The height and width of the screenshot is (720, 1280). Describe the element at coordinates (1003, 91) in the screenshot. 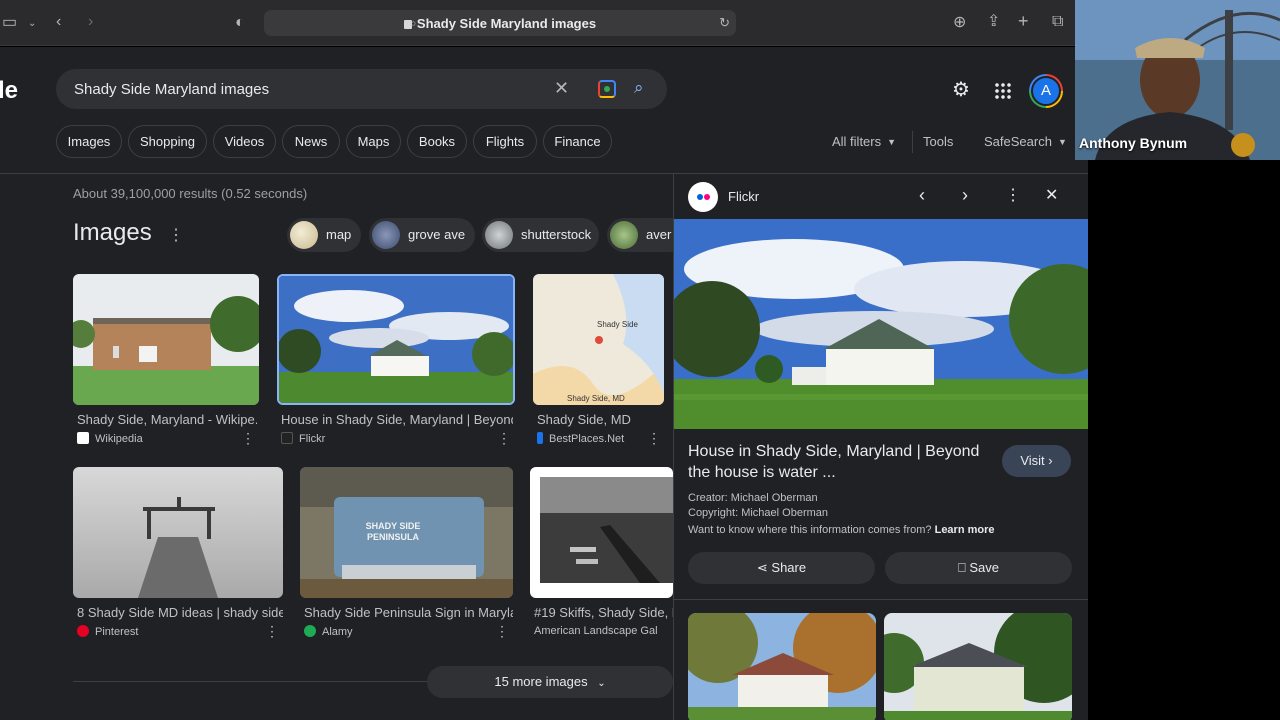

I see `apps-grid-icon` at that location.